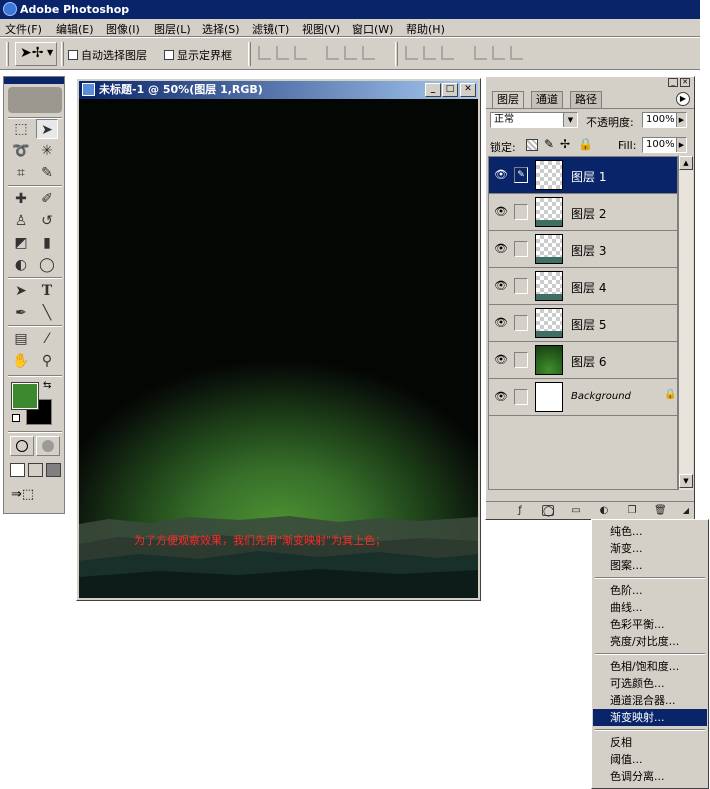 This screenshot has width=710, height=789. Describe the element at coordinates (47, 291) in the screenshot. I see `type-tool-icon: T` at that location.